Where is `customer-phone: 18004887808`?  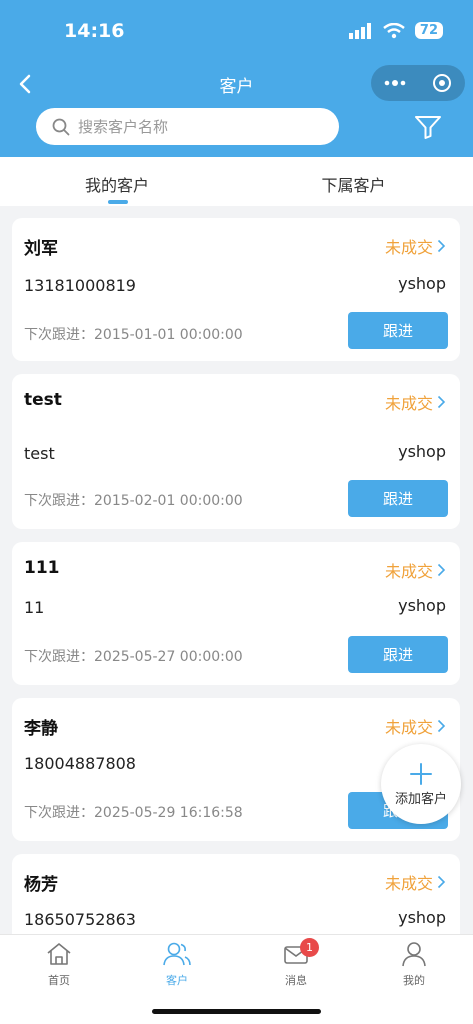 customer-phone: 18004887808 is located at coordinates (80, 763).